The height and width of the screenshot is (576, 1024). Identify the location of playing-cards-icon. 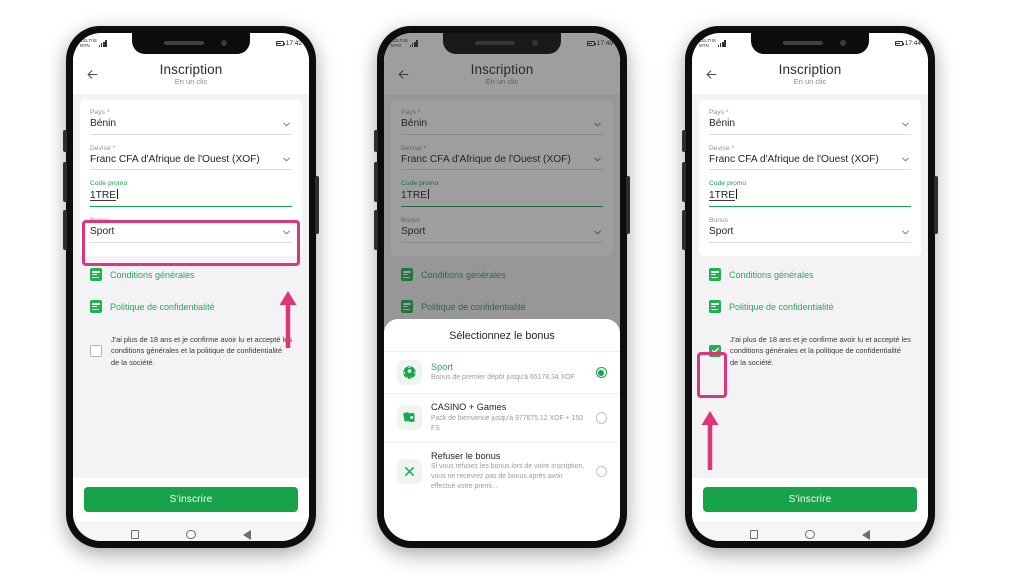
(409, 418).